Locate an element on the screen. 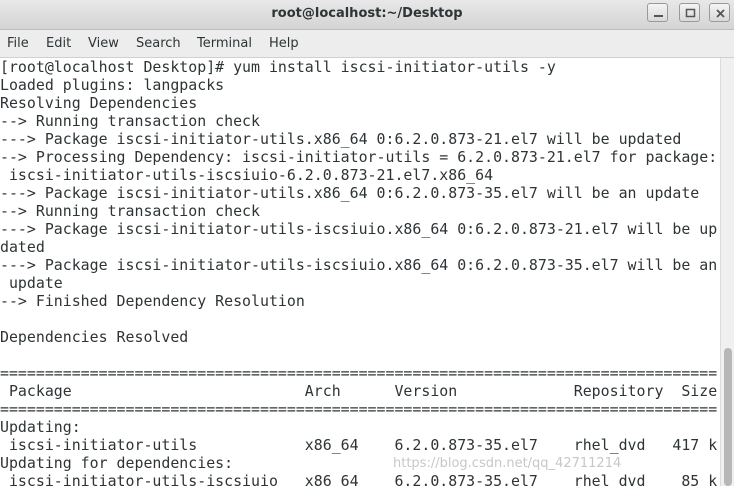 This screenshot has height=486, width=734. window-titlebar: root@localhost:~/Desktop is located at coordinates (367, 15).